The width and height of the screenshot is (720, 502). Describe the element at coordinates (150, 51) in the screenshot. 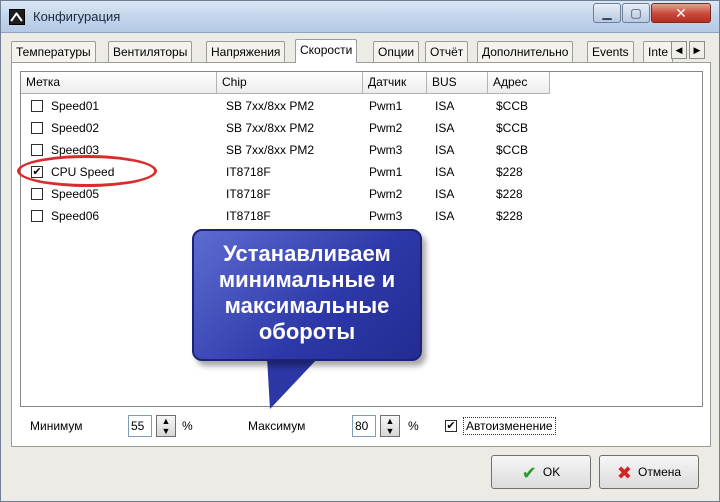

I see `tab-fans: Вентиляторы` at that location.